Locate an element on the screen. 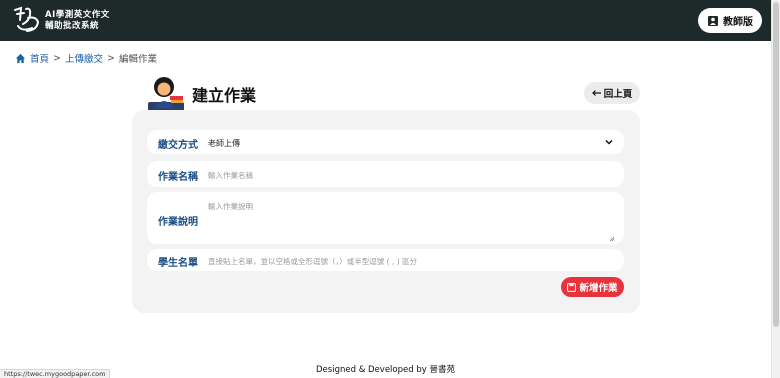  page-scrollbar is located at coordinates (775, 189).